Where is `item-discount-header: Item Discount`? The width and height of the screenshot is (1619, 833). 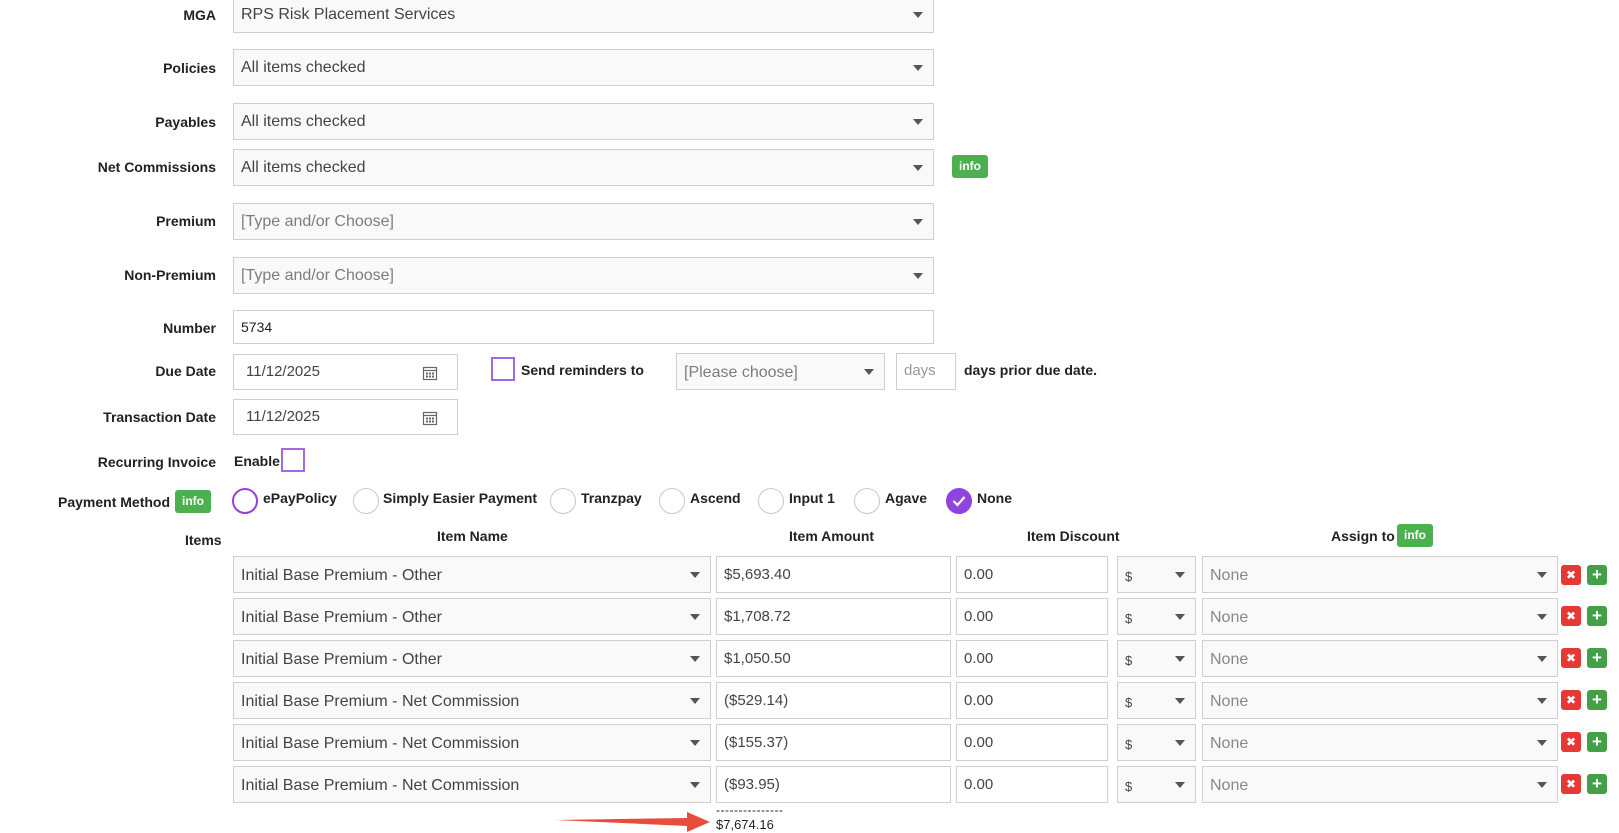
item-discount-header: Item Discount is located at coordinates (1073, 536).